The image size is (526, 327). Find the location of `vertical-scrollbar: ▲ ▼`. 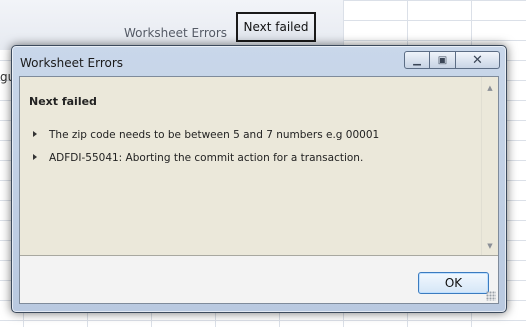

vertical-scrollbar: ▲ ▼ is located at coordinates (489, 166).